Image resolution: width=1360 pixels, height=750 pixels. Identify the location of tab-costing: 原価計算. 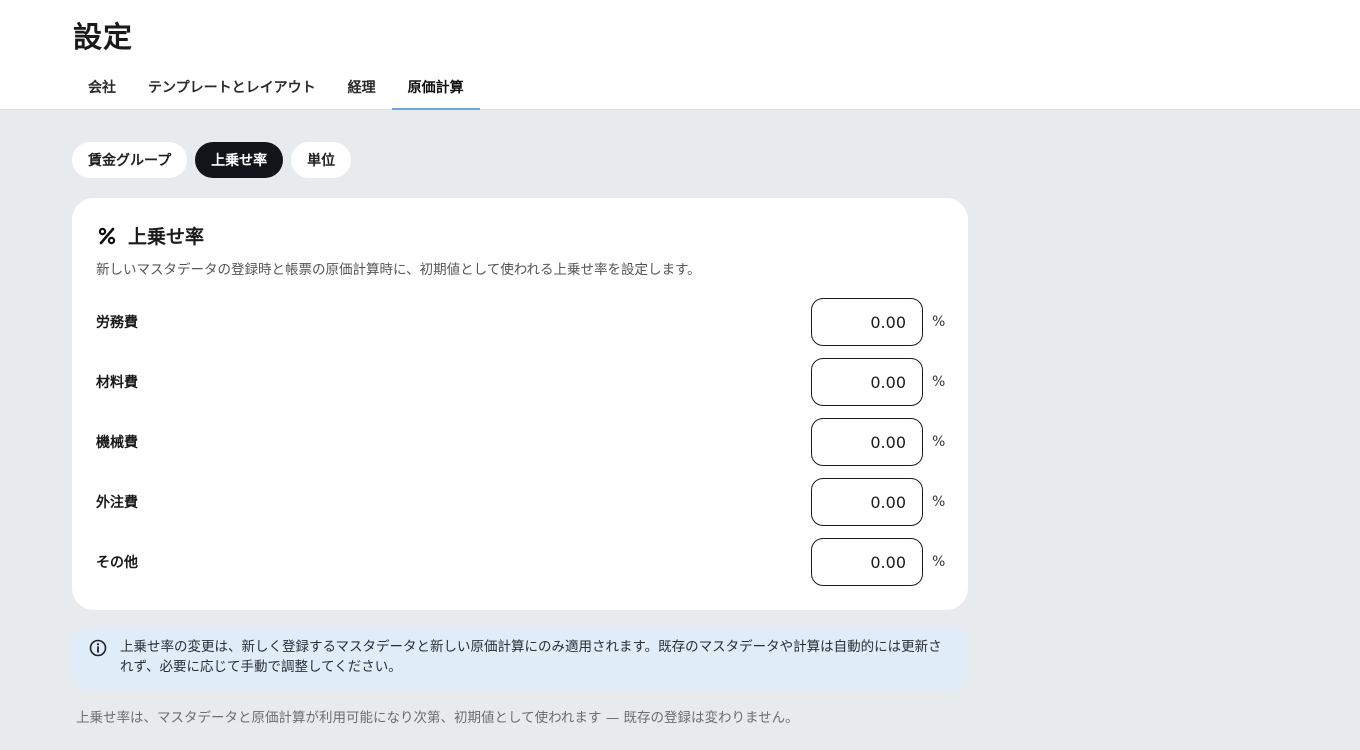
(435, 88).